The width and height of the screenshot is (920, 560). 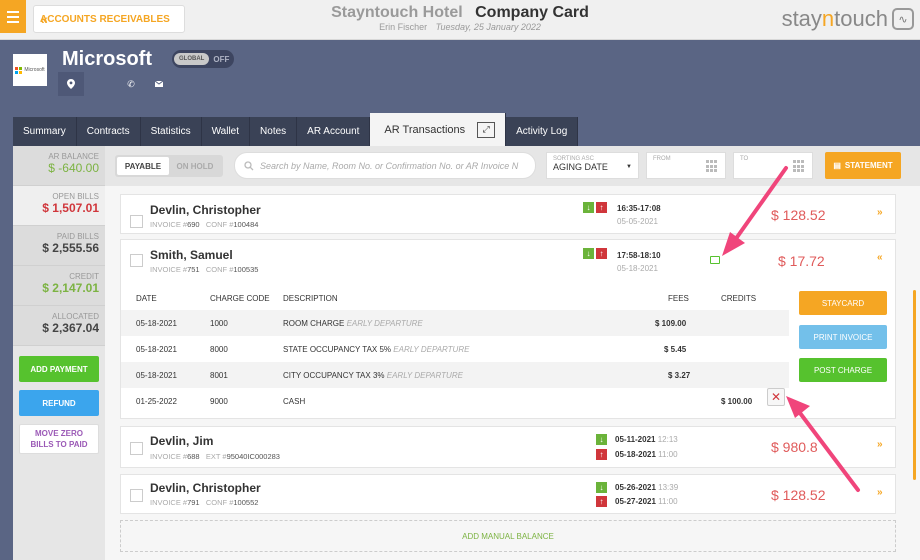 I want to click on payable-option: PAYABLE, so click(x=143, y=166).